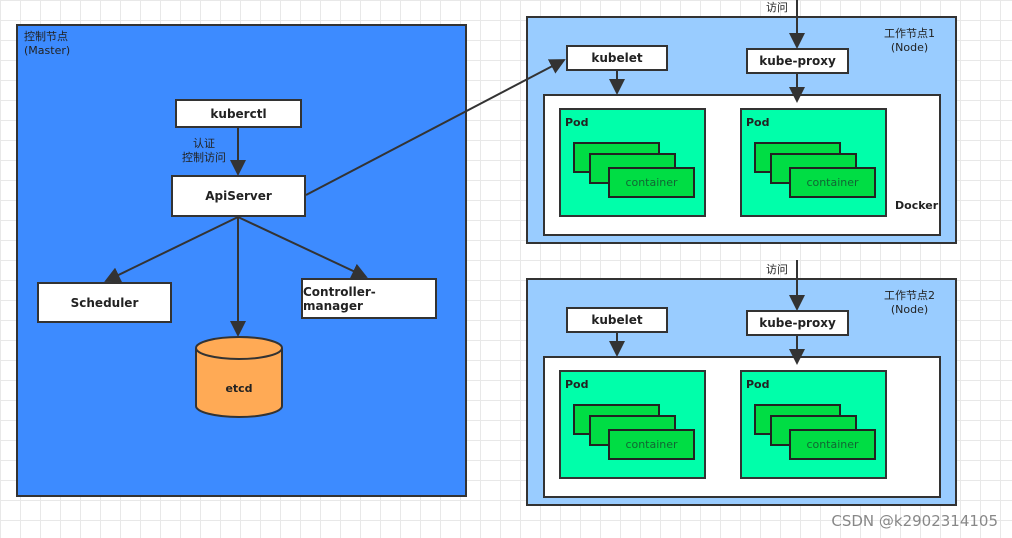 The image size is (1012, 538). Describe the element at coordinates (239, 377) in the screenshot. I see `etcd-cylinder: etcd` at that location.